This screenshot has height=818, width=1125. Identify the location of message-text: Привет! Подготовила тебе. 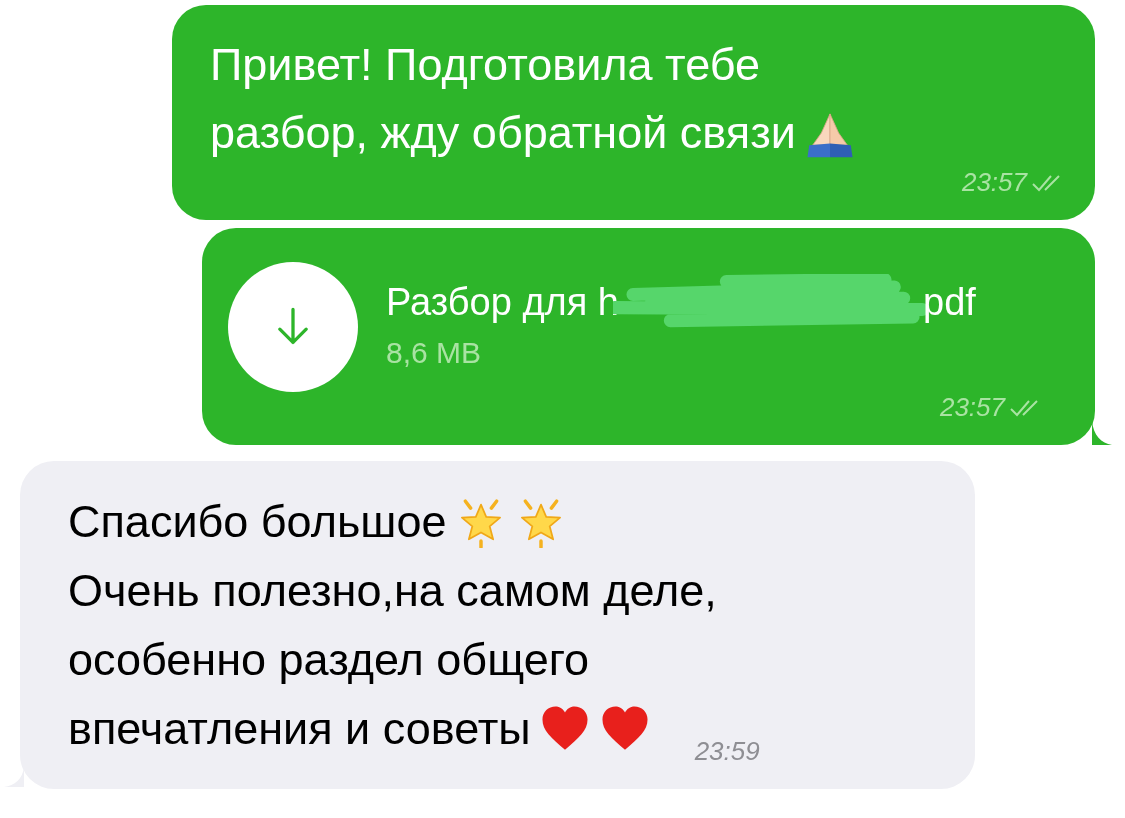
(485, 65).